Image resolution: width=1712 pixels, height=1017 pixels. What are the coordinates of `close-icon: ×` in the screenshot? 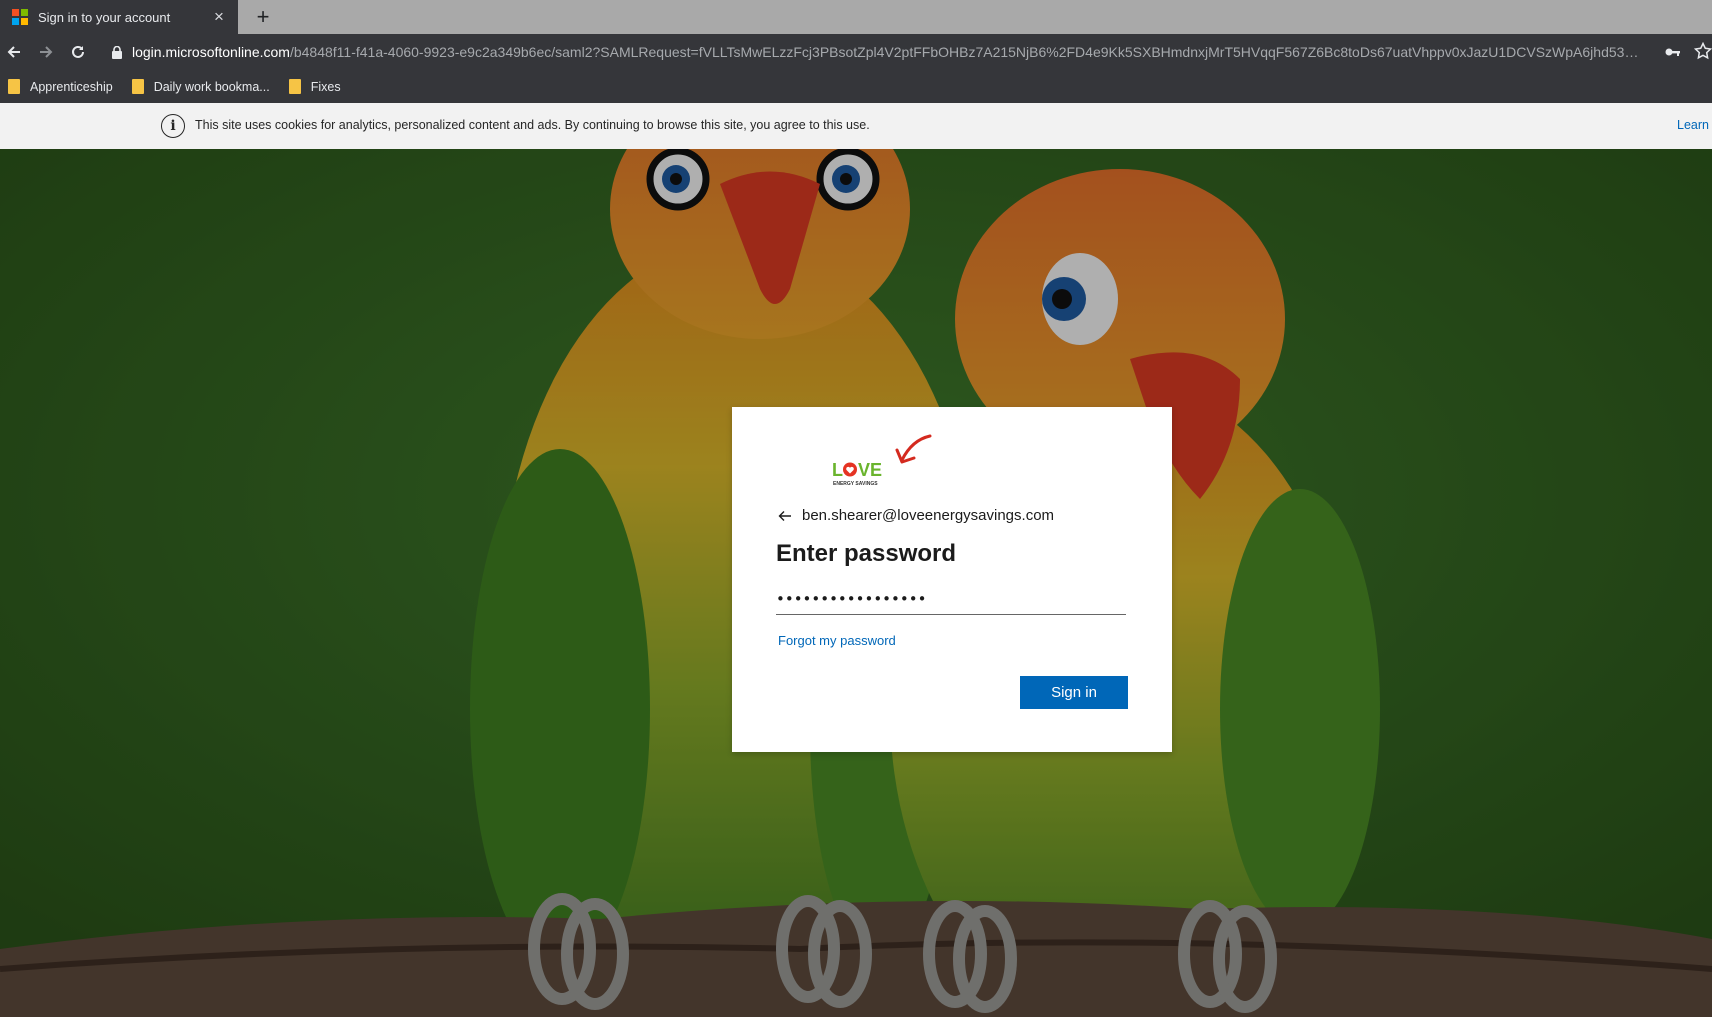 It's located at (219, 17).